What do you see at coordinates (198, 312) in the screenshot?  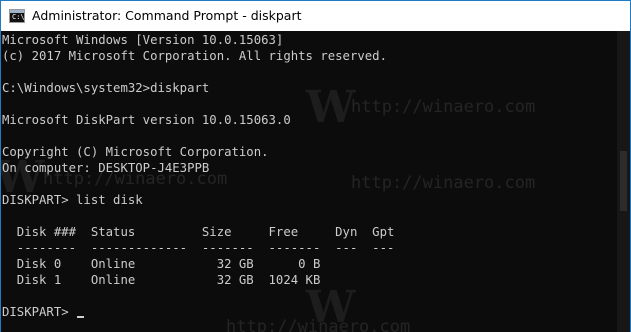 I see `prompt-line: DISKPART>` at bounding box center [198, 312].